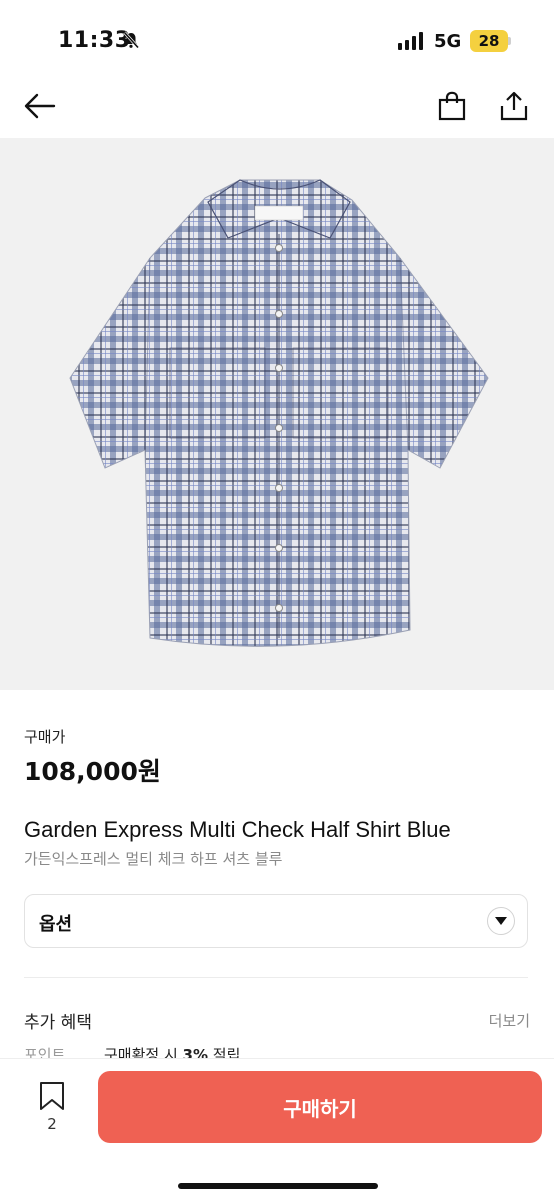  I want to click on bookmark-count: 2, so click(52, 1124).